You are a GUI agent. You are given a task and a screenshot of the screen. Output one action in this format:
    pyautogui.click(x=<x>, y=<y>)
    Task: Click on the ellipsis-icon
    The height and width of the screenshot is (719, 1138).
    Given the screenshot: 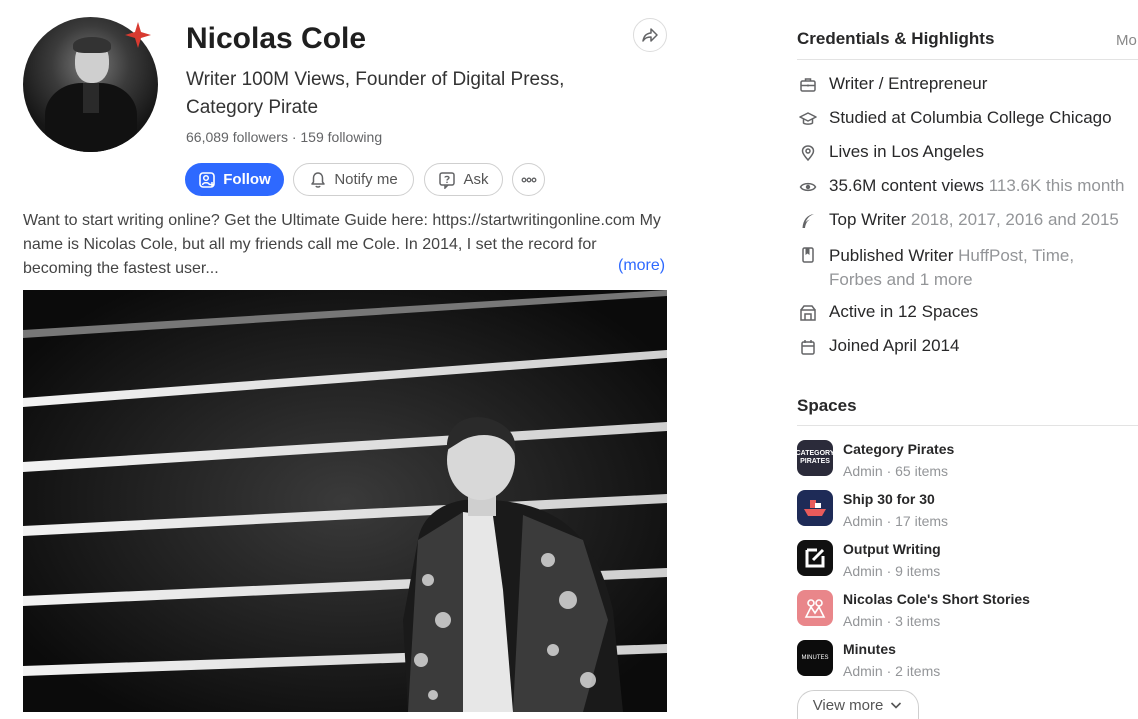 What is the action you would take?
    pyautogui.click(x=528, y=179)
    